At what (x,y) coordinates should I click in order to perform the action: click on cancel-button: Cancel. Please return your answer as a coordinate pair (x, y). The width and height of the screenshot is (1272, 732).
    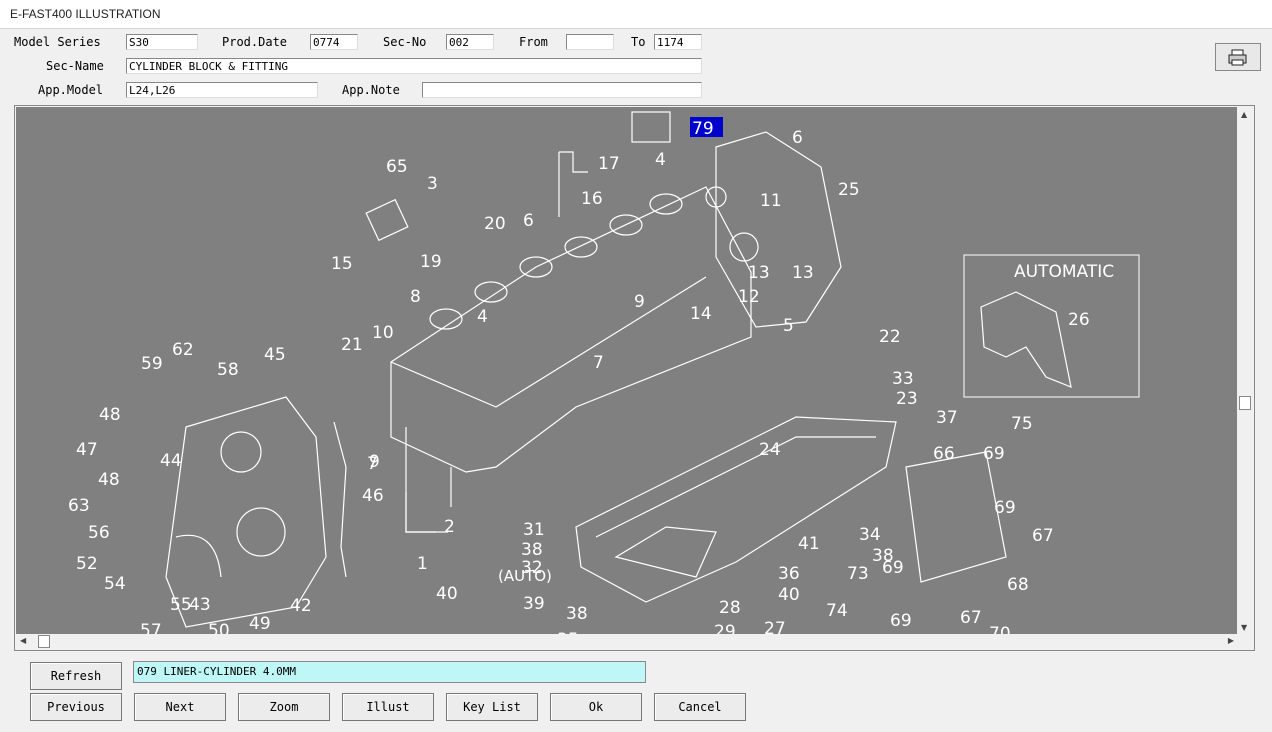
    Looking at the image, I should click on (700, 707).